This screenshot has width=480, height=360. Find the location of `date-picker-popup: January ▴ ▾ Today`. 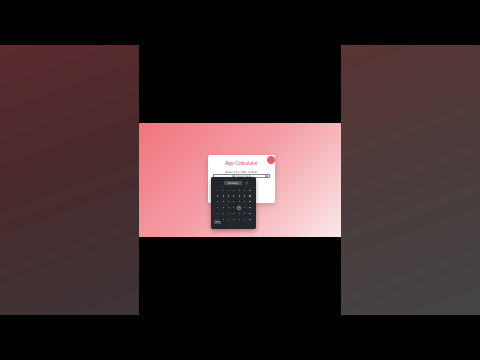

date-picker-popup: January ▴ ▾ Today is located at coordinates (233, 203).